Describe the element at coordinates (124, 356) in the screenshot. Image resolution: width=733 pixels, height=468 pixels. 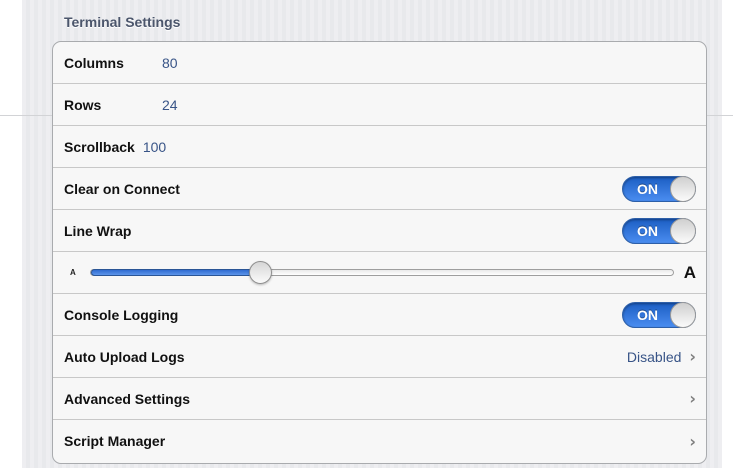
I see `auto-upload-logs-label: Auto Upload Logs` at that location.